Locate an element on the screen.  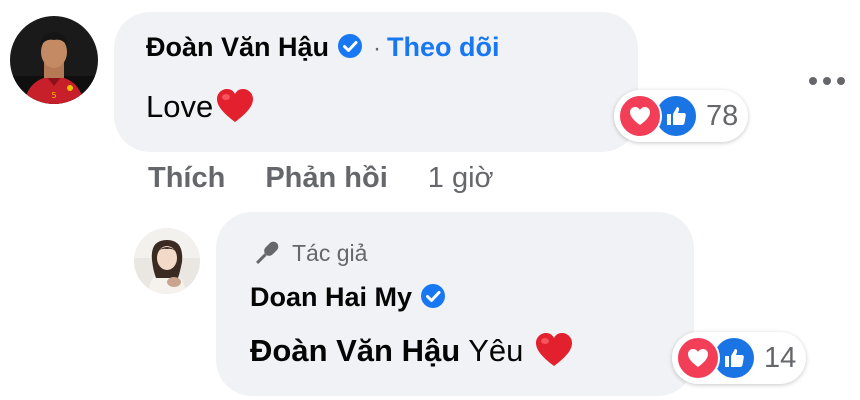
comment-text: Love is located at coordinates (200, 110).